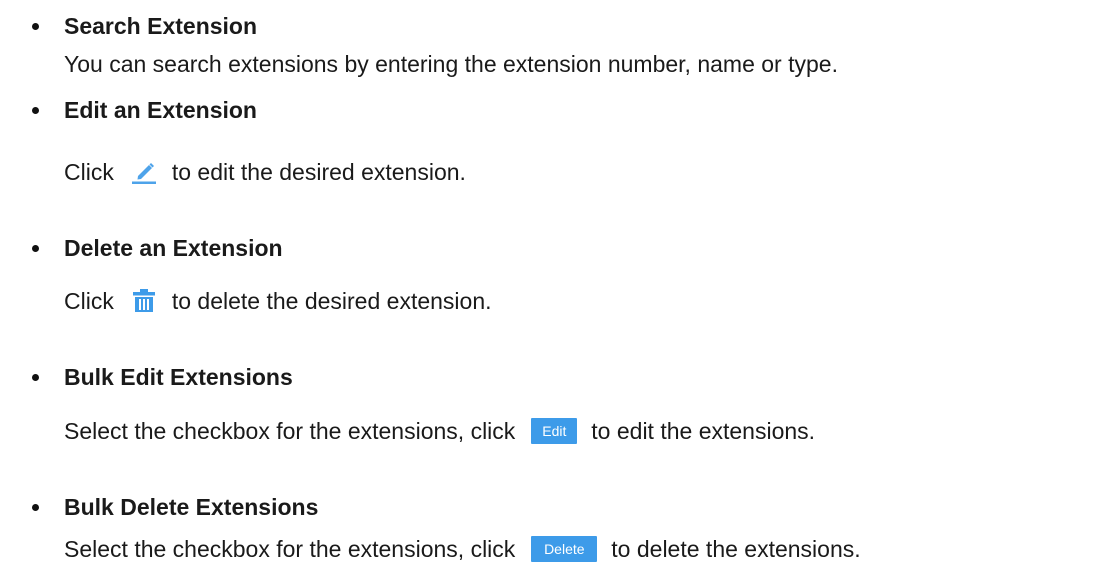 The width and height of the screenshot is (1095, 563). Describe the element at coordinates (564, 549) in the screenshot. I see `delete-button: Delete` at that location.